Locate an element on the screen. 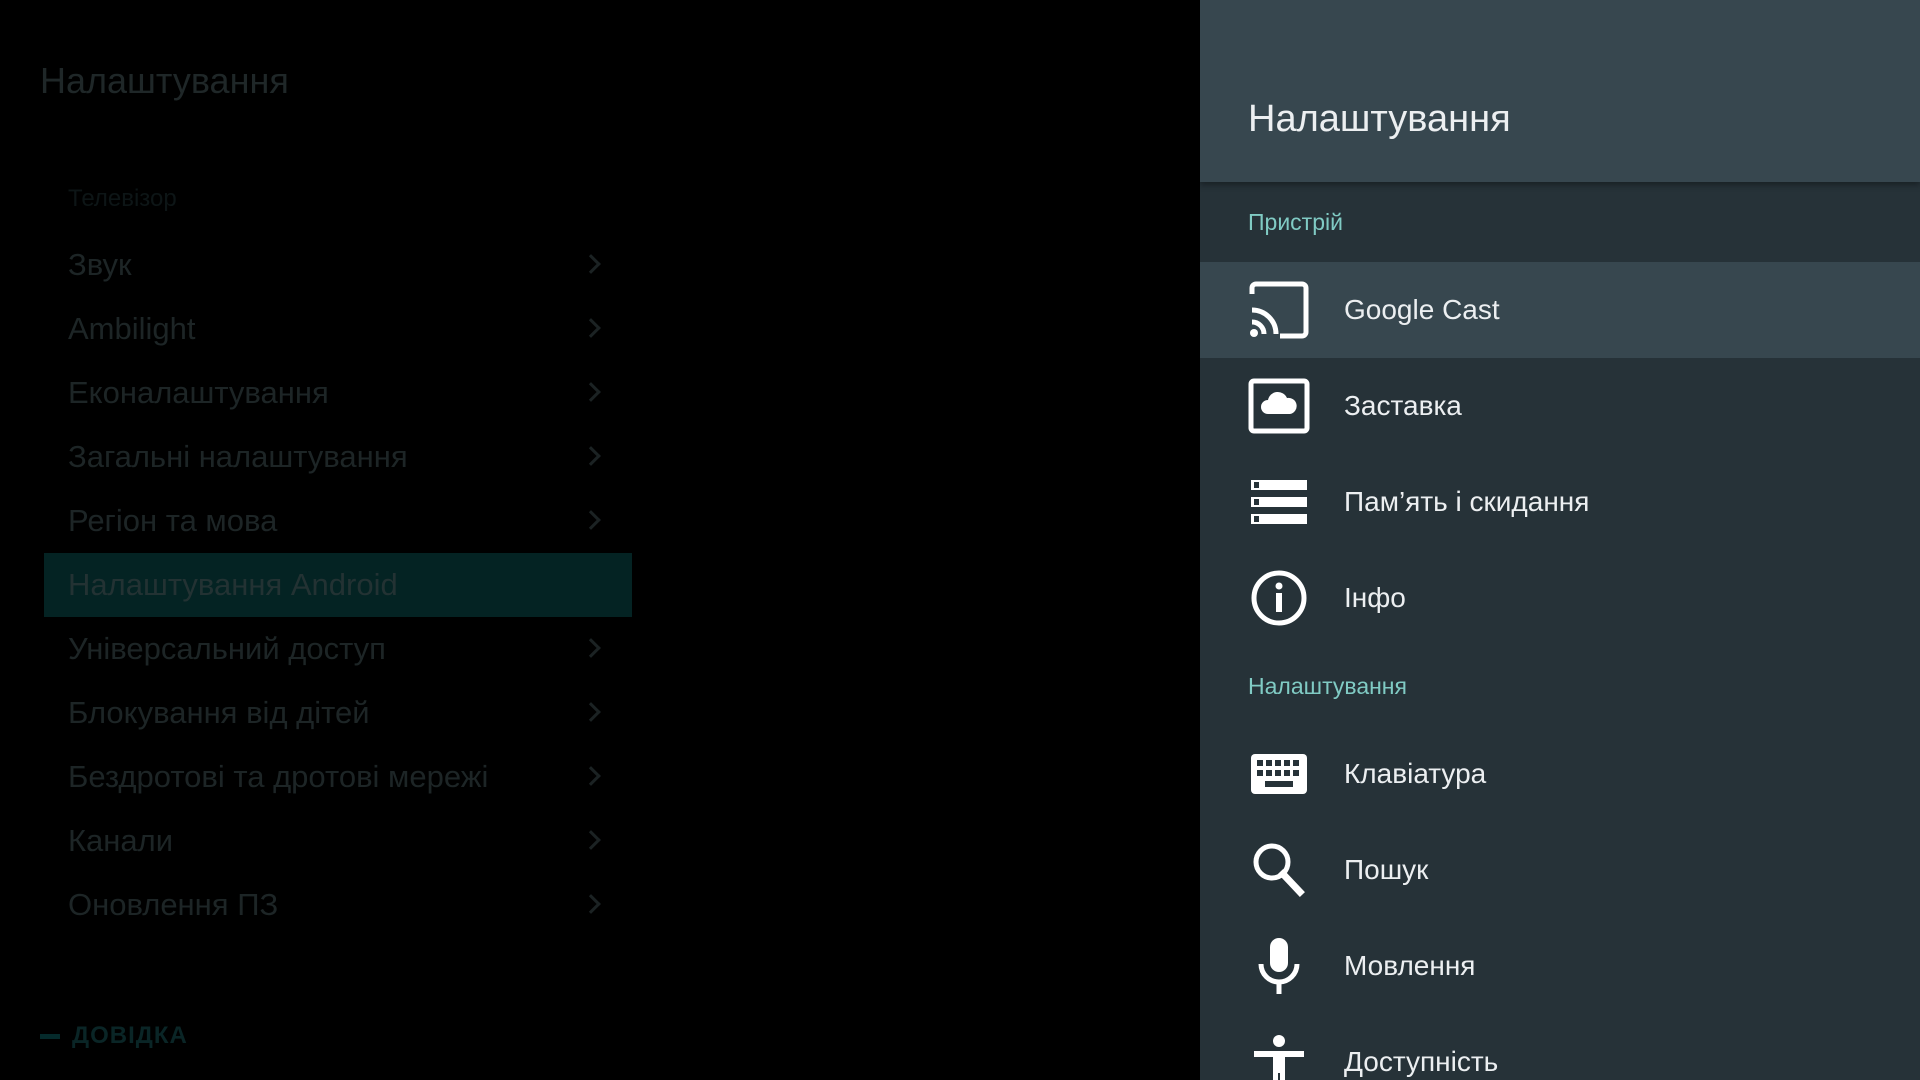 The image size is (1920, 1080). menu-item-general: Загальні налаштування is located at coordinates (338, 457).